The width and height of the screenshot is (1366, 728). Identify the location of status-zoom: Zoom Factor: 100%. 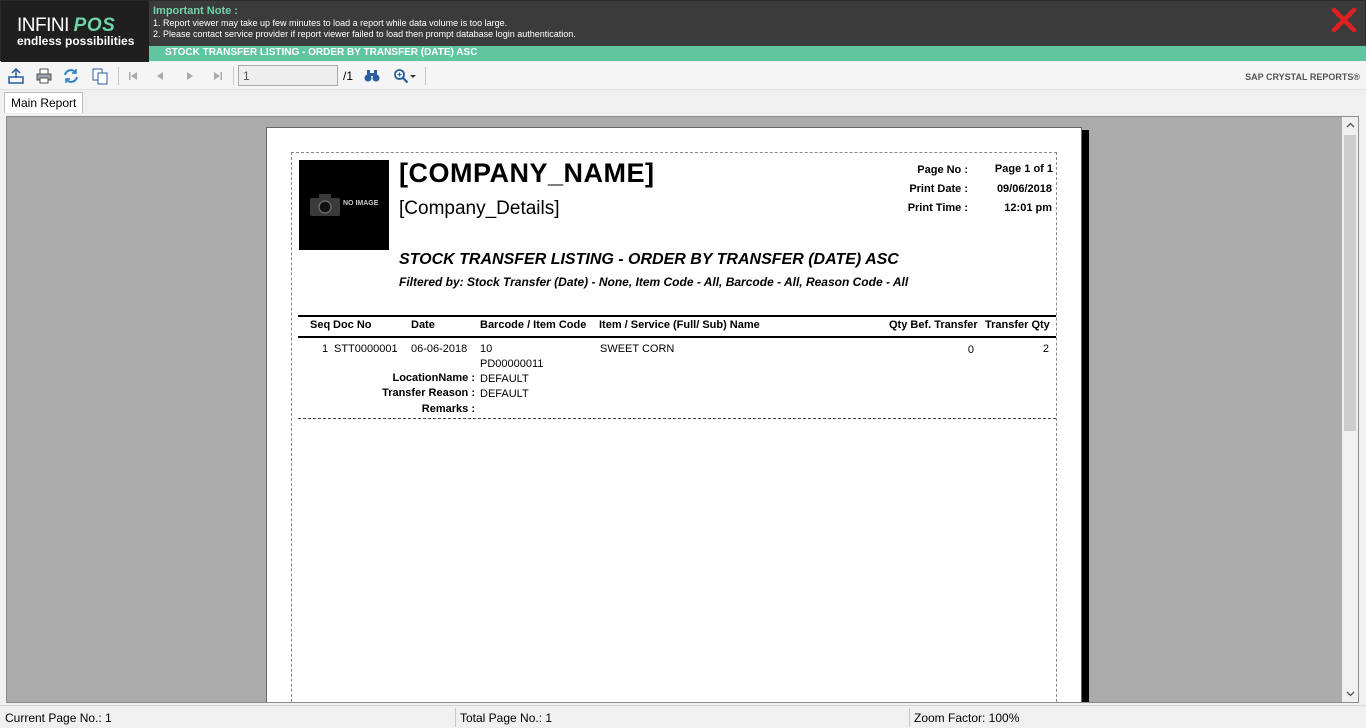
(967, 718).